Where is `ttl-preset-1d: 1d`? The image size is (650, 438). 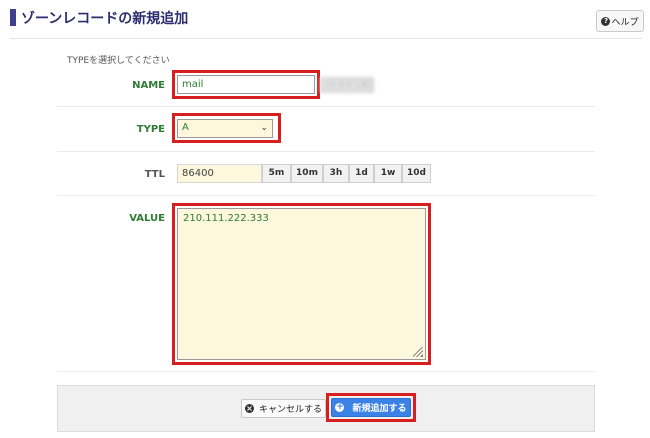 ttl-preset-1d: 1d is located at coordinates (361, 173).